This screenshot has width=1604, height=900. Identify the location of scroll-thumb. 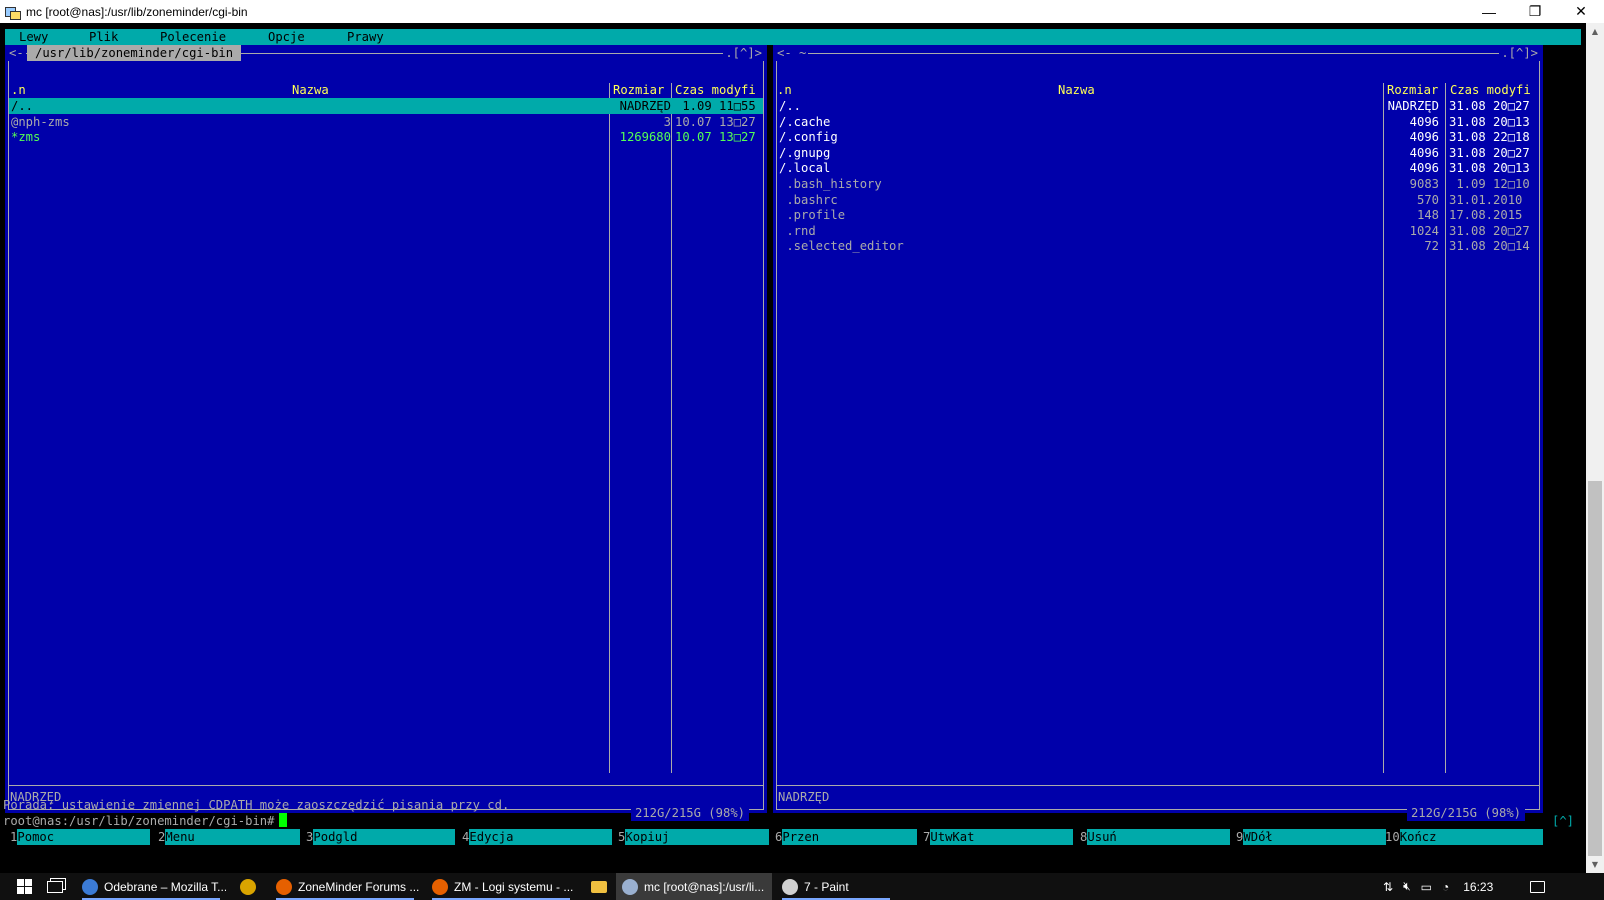
(1595, 668).